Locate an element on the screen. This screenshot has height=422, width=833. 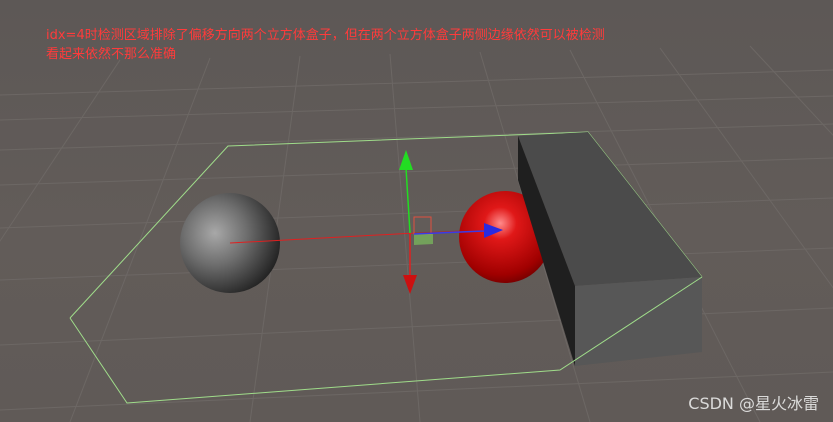
watermark: CSDN @星火冰雷 is located at coordinates (753, 403).